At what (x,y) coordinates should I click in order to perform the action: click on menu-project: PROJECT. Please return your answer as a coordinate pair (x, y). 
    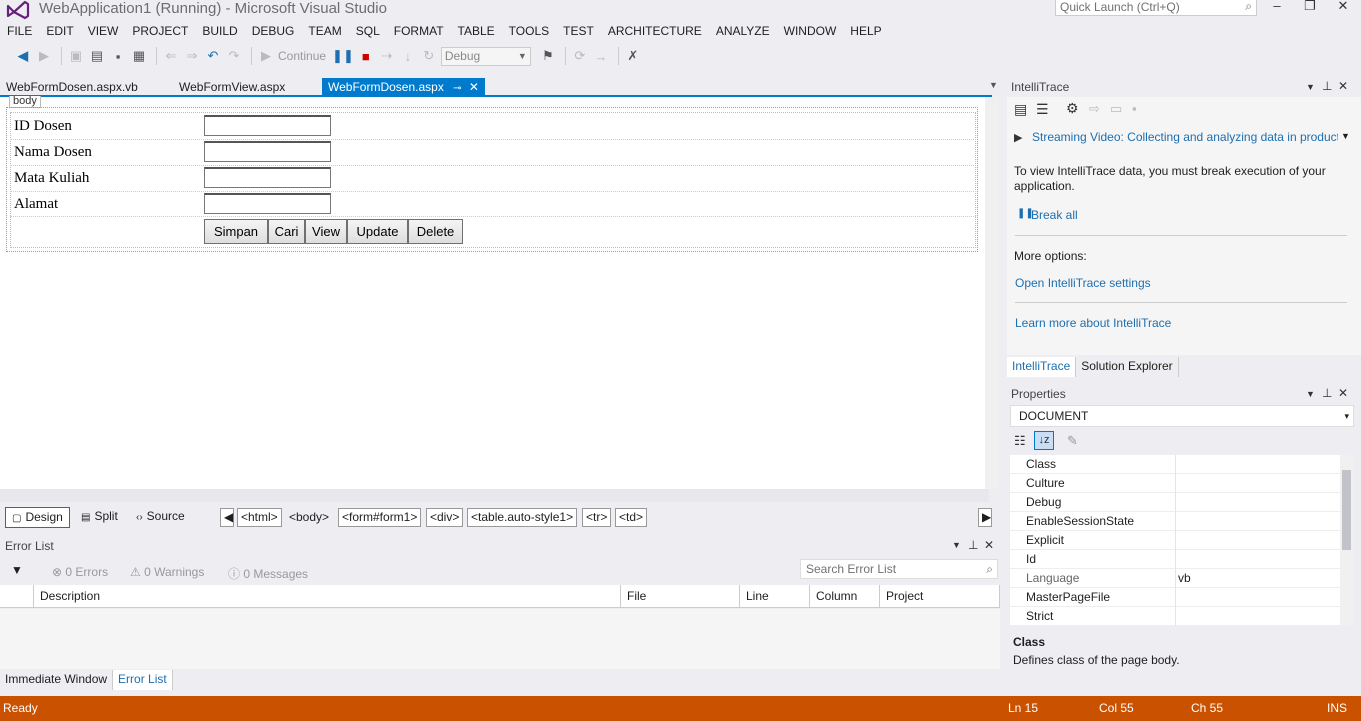
    Looking at the image, I should click on (160, 31).